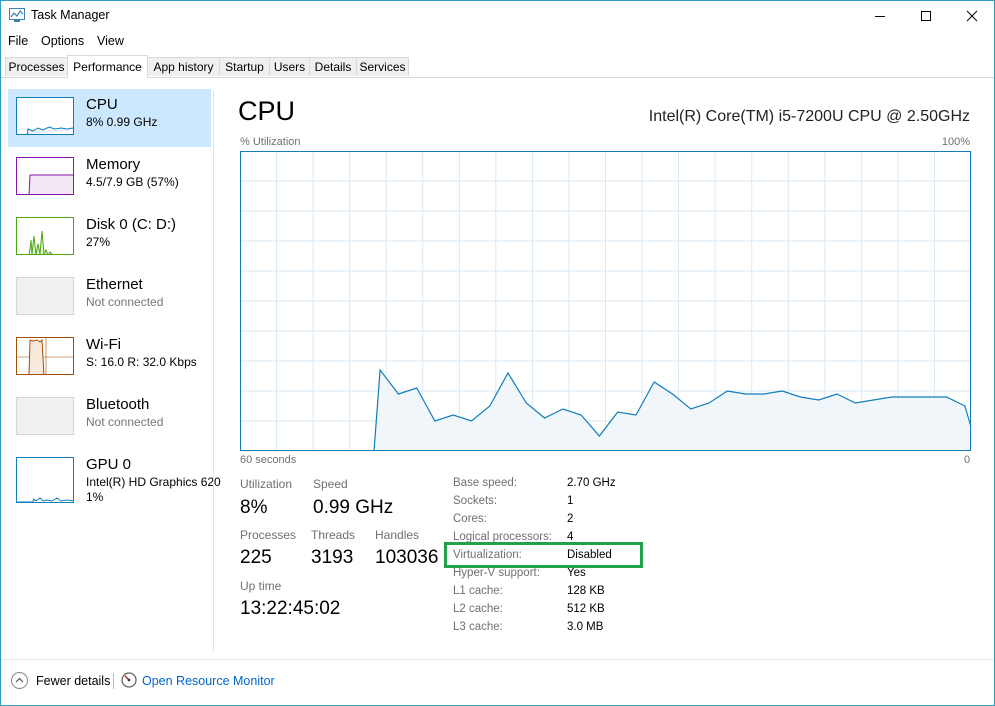  Describe the element at coordinates (141, 362) in the screenshot. I see `sidebar-wifi-sub: S: 16.0 R: 32.0 Kbps` at that location.